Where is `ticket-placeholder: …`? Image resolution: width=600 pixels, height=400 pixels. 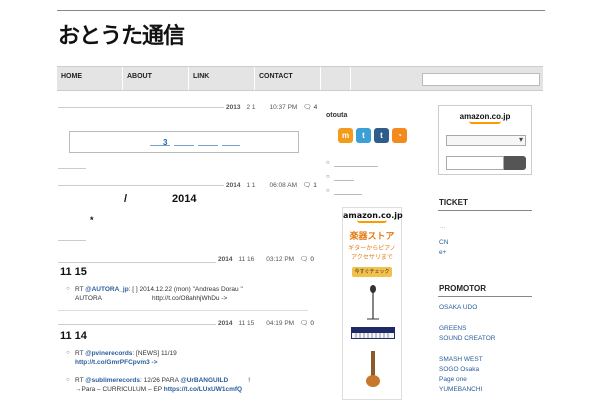
ticket-placeholder: … is located at coordinates (442, 226).